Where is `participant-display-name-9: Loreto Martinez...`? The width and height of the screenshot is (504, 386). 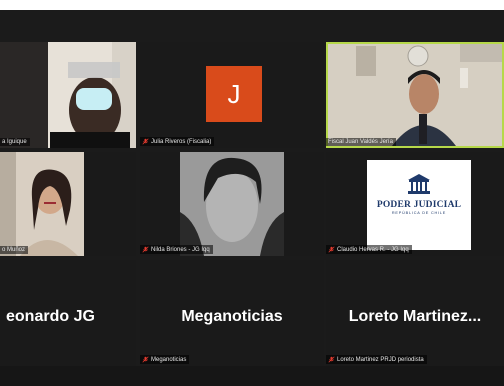
participant-display-name-9: Loreto Martinez... is located at coordinates (415, 316).